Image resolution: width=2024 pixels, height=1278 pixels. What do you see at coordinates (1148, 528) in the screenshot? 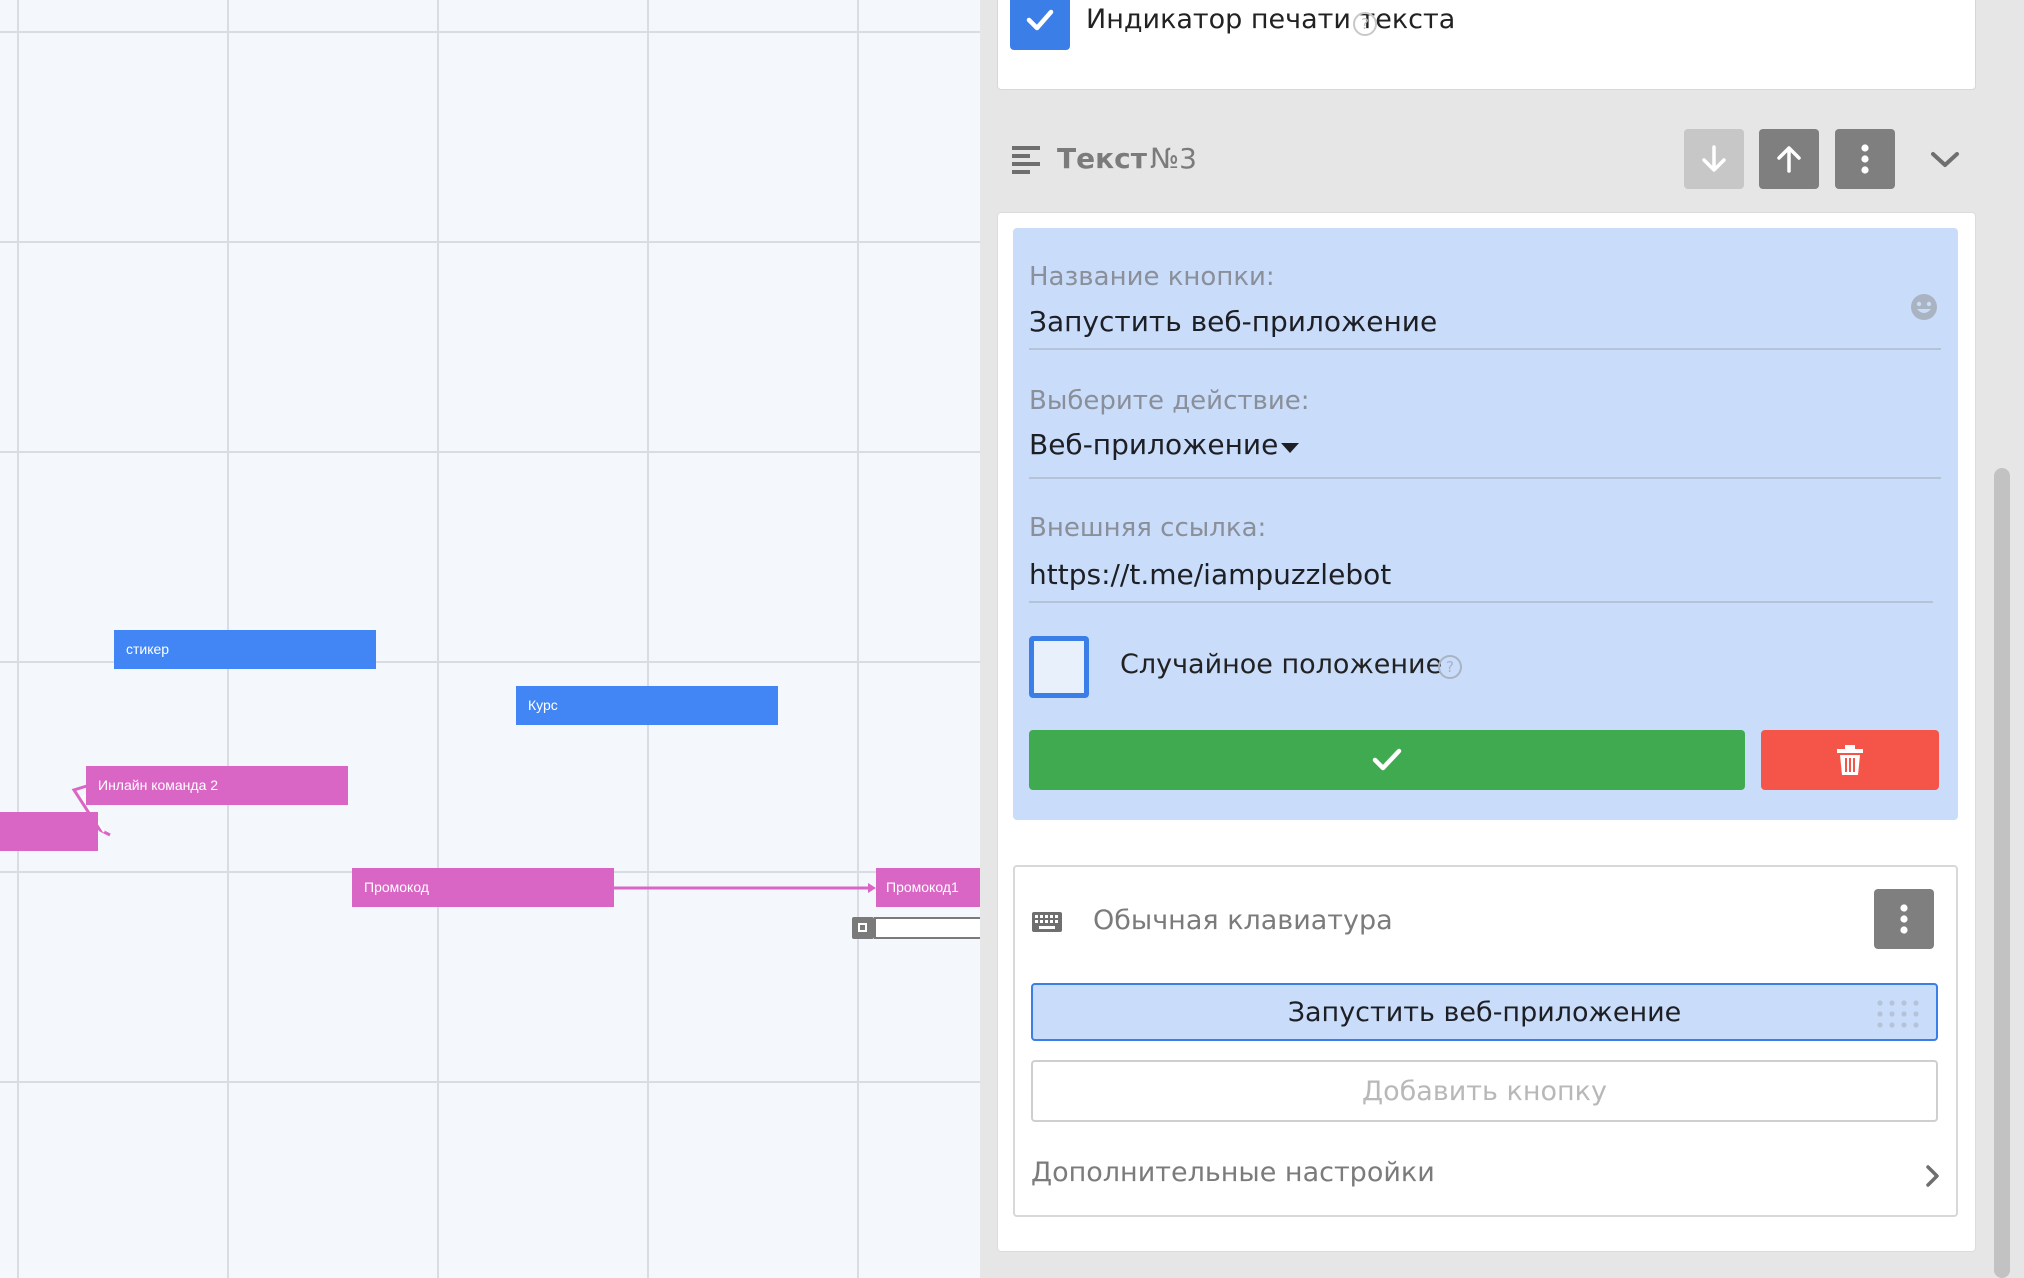
I see `external-link-label: Внешняя ссылка:` at bounding box center [1148, 528].